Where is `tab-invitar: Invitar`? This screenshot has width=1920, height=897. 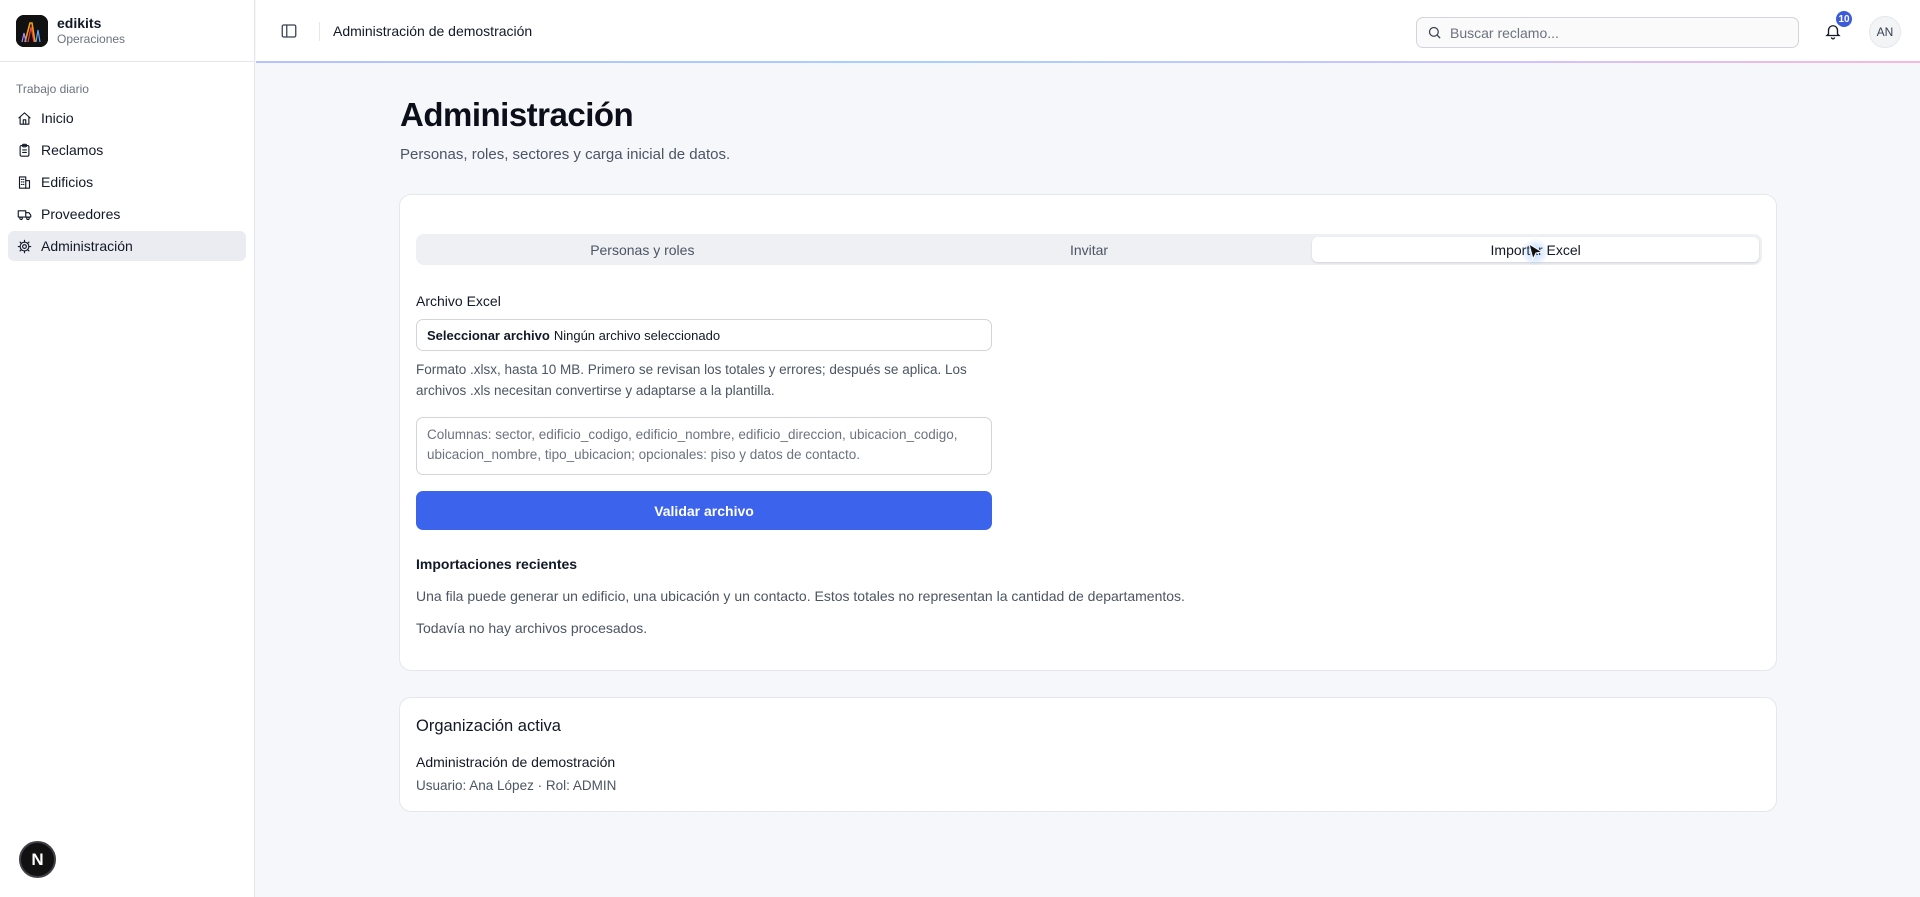
tab-invitar: Invitar is located at coordinates (1089, 249).